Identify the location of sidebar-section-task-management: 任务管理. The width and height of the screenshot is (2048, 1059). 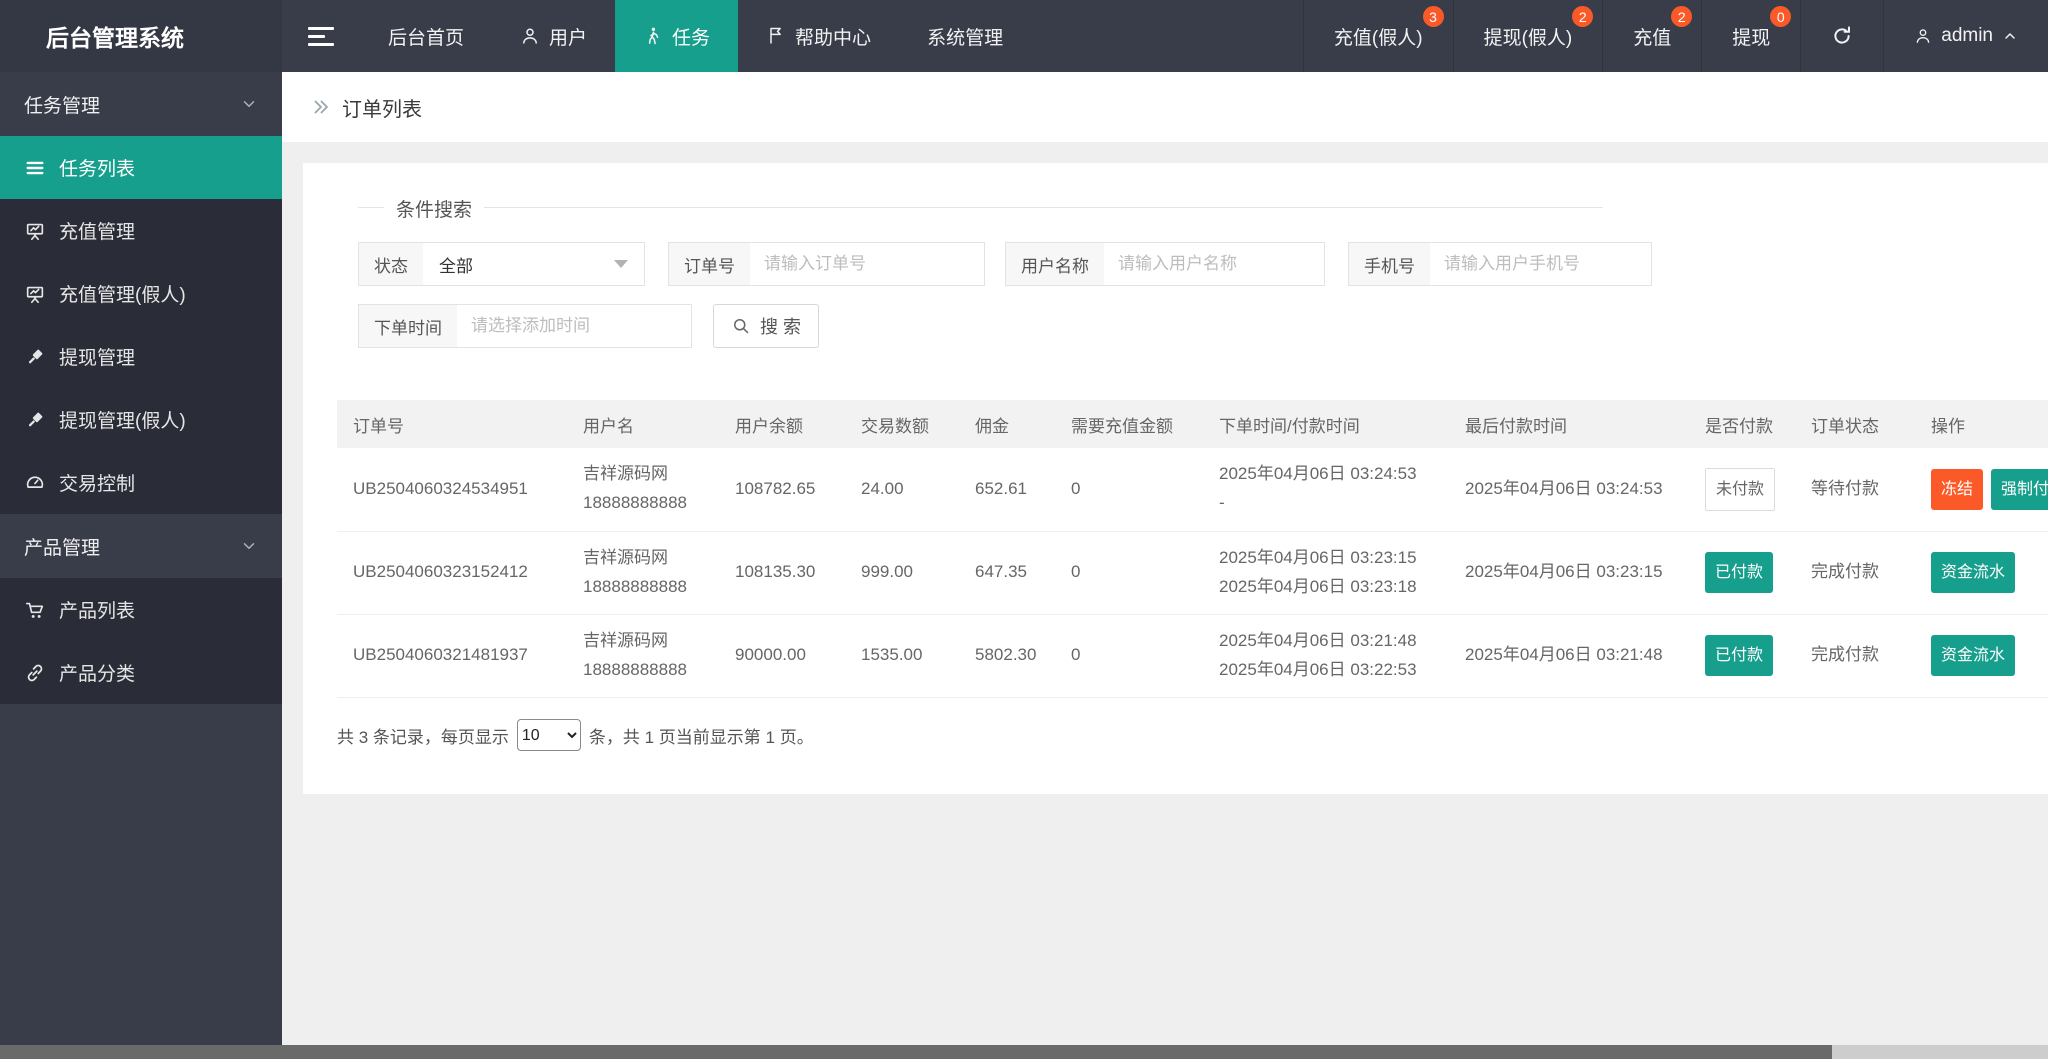
(141, 104).